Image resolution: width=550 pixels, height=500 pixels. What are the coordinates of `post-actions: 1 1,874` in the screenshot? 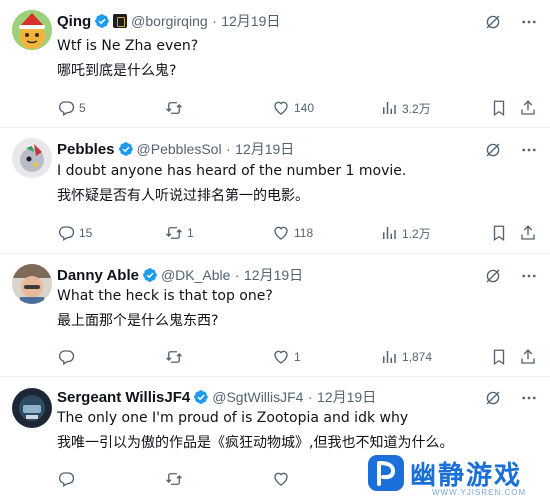 It's located at (297, 357).